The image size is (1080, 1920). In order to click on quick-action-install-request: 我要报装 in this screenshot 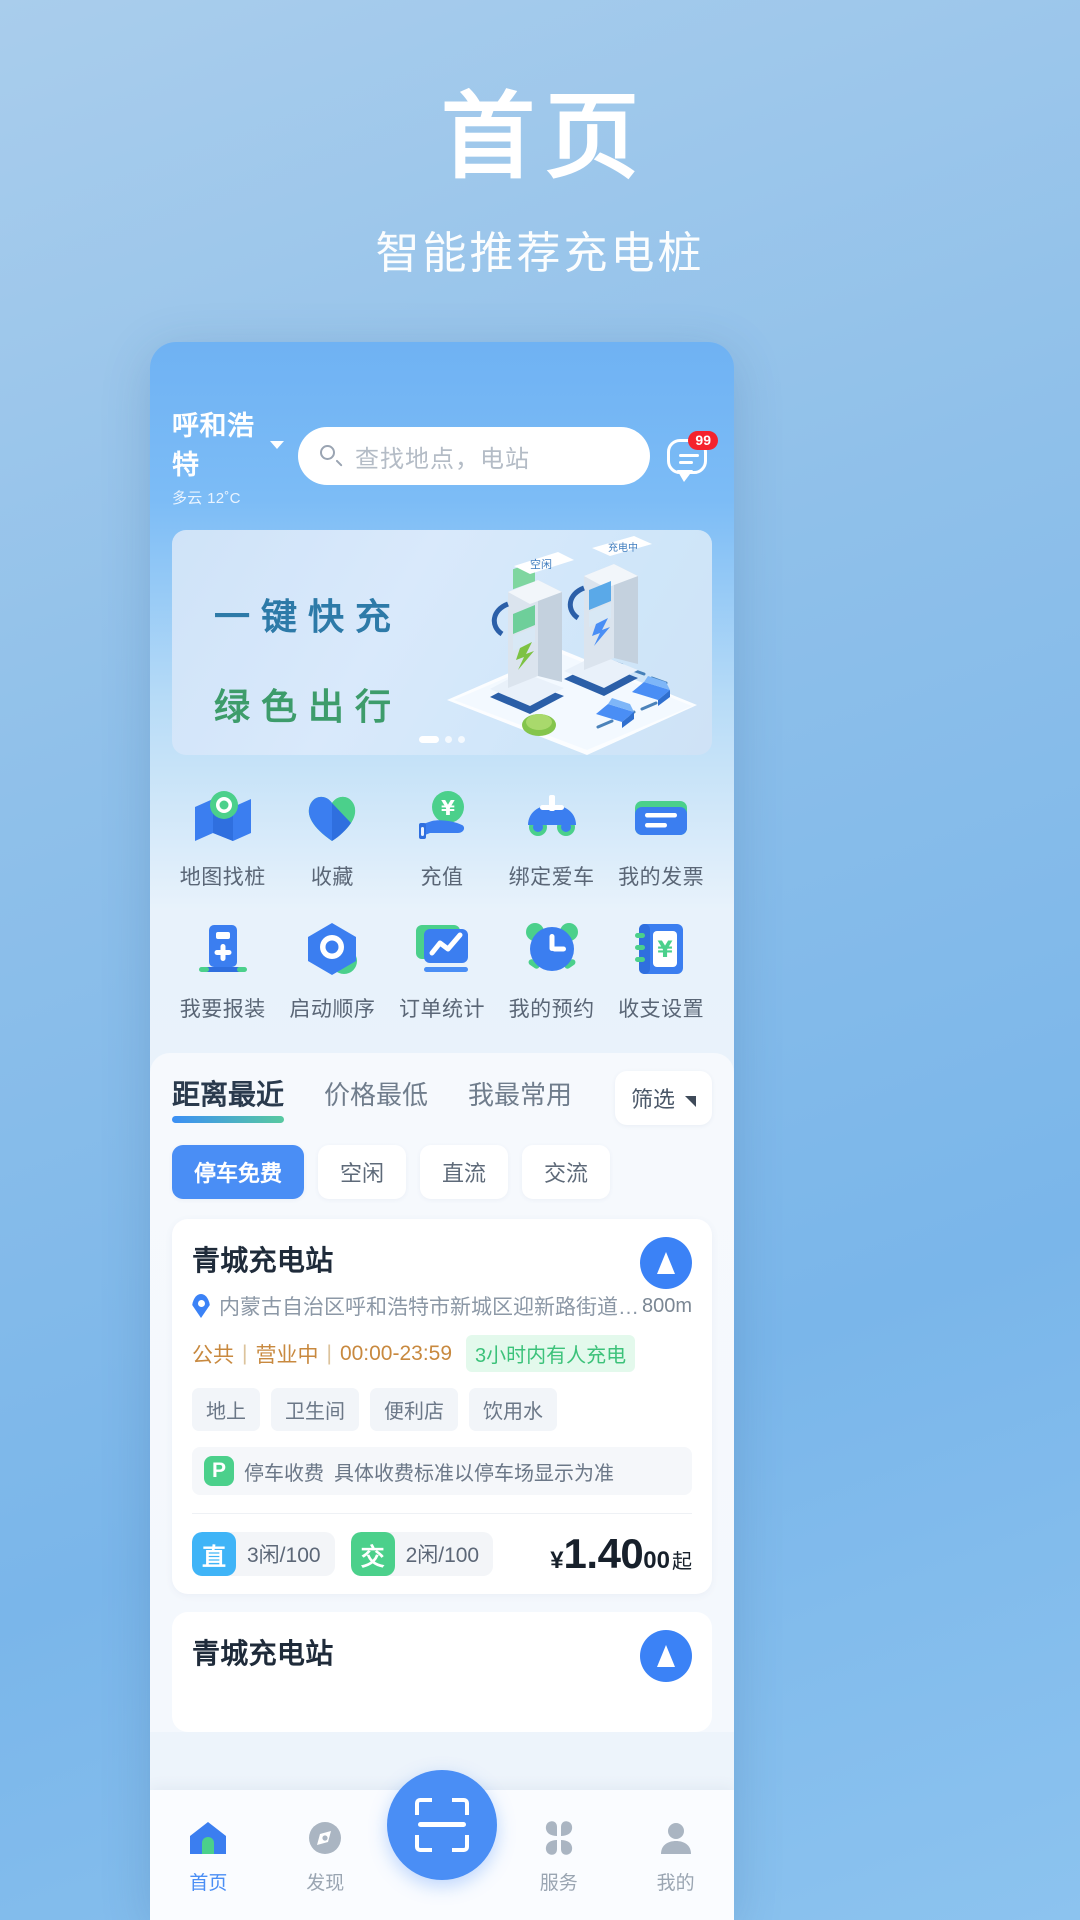, I will do `click(223, 970)`.